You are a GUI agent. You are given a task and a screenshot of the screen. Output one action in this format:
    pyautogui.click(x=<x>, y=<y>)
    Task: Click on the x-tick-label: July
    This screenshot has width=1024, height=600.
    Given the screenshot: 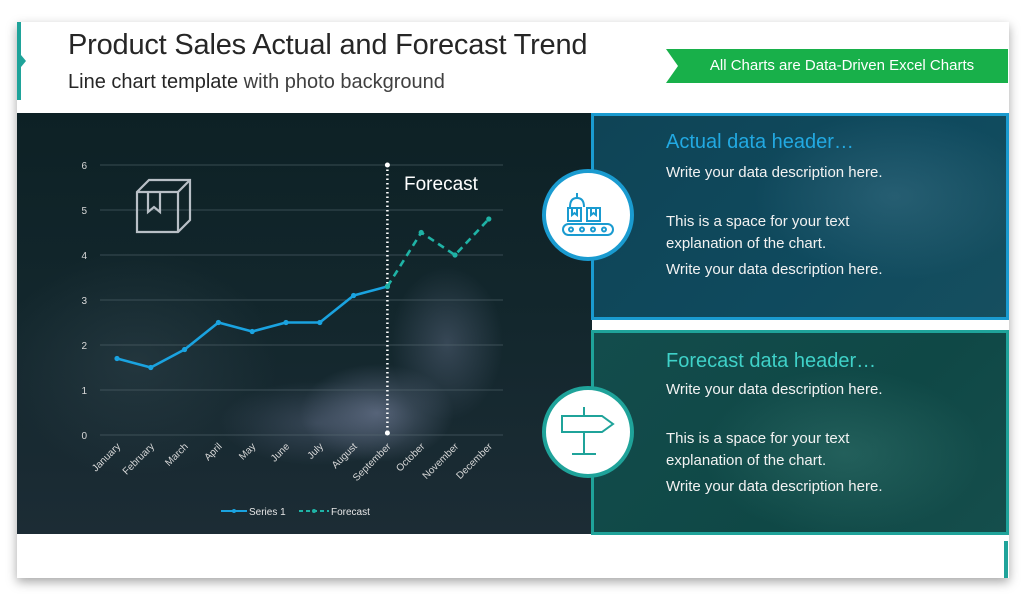 What is the action you would take?
    pyautogui.click(x=316, y=451)
    